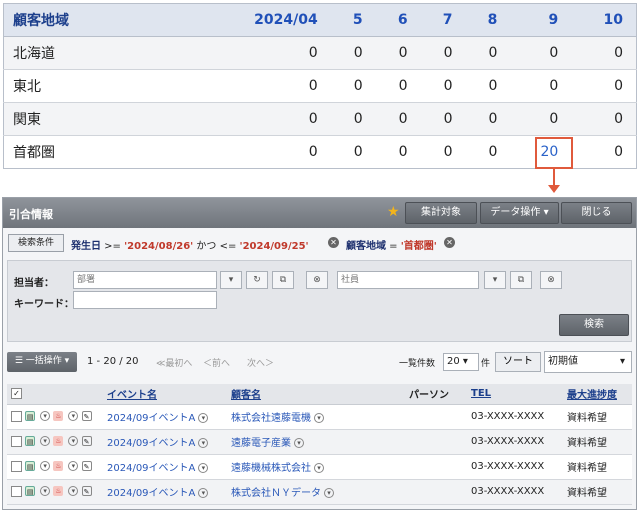 The height and width of the screenshot is (513, 640). I want to click on department-input: 部署, so click(145, 280).